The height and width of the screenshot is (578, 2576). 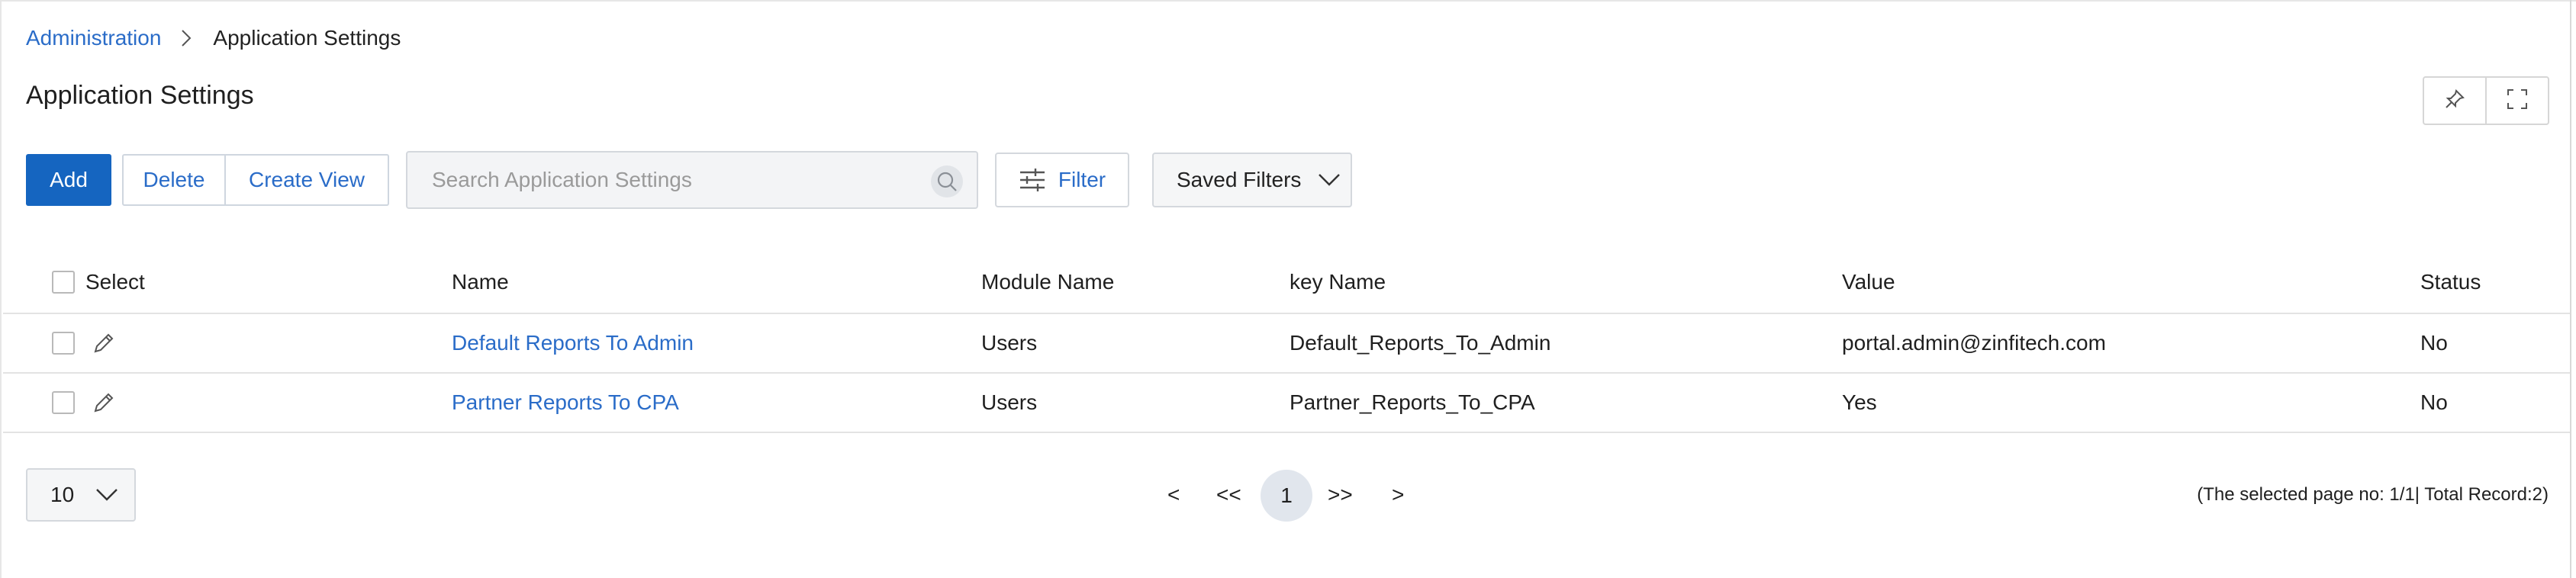 What do you see at coordinates (175, 180) in the screenshot?
I see `delete-button: Delete` at bounding box center [175, 180].